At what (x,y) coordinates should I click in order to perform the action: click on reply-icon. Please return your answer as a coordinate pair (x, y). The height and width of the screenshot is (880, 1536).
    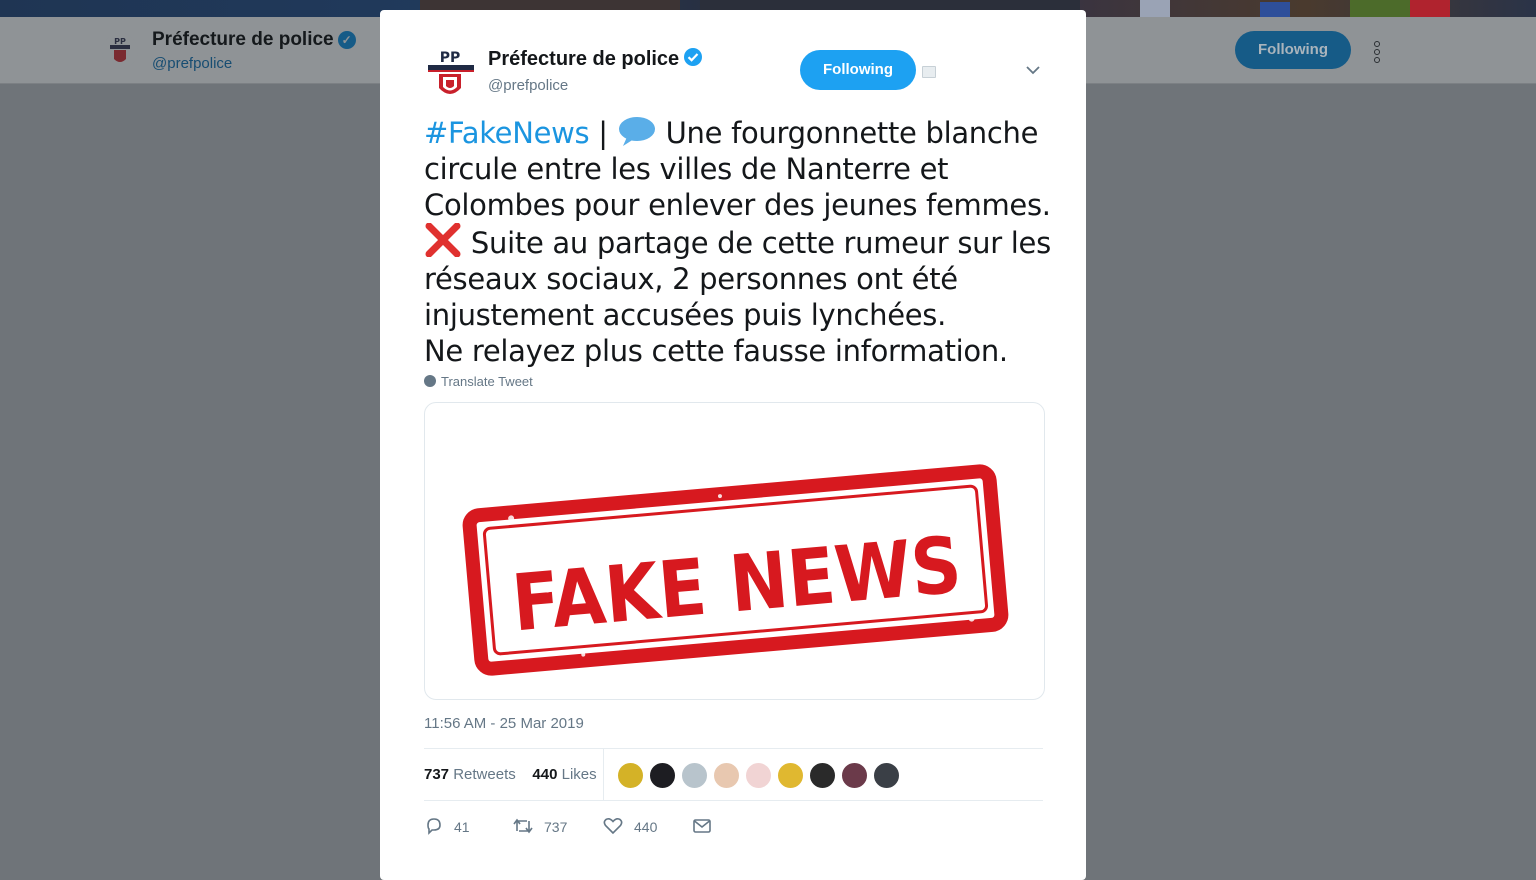
    Looking at the image, I should click on (434, 826).